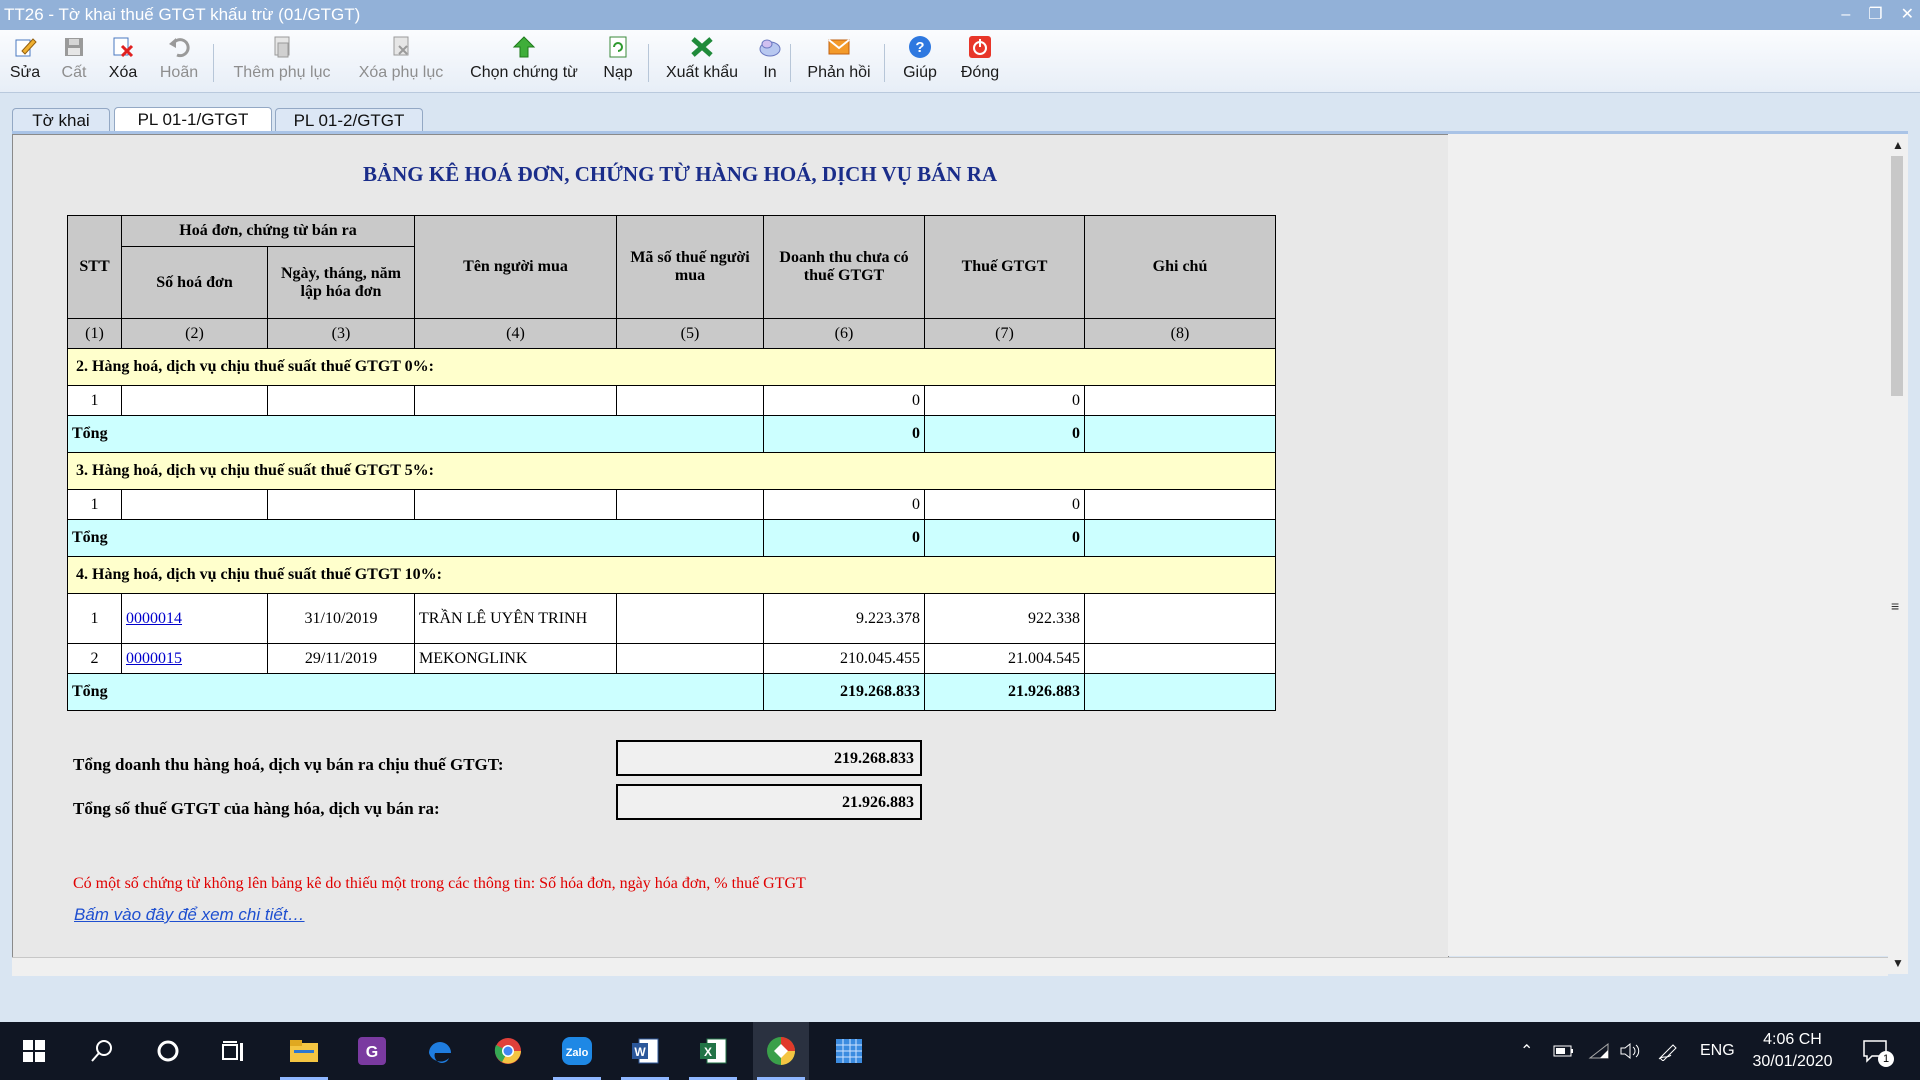  Describe the element at coordinates (515, 618) in the screenshot. I see `buyer-name-cell: TRẦN LÊ UYÊN TRINH` at that location.